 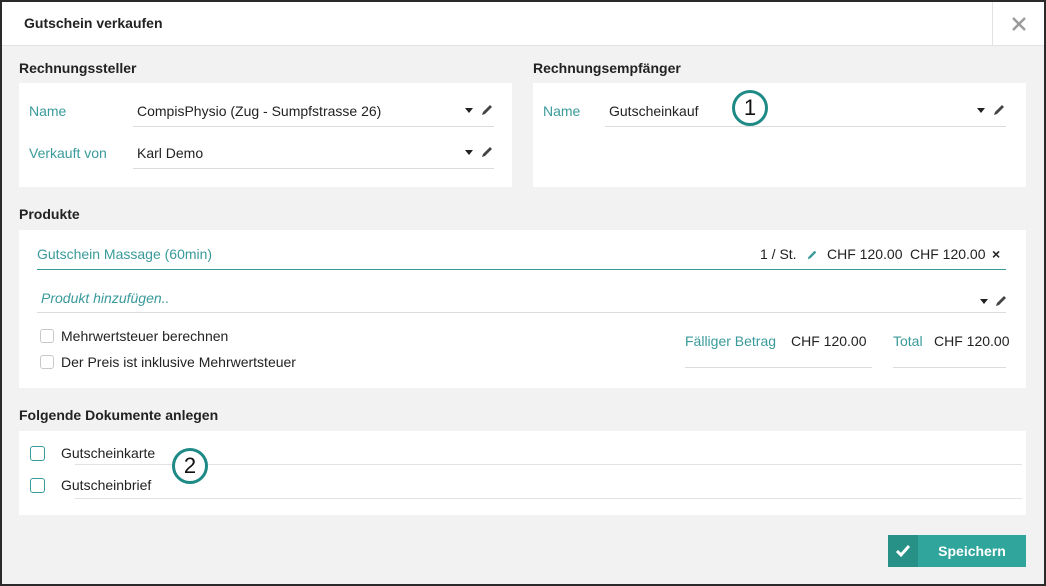 I want to click on documents-panel: Gutscheinkarte Gutscheinbrief, so click(x=522, y=473).